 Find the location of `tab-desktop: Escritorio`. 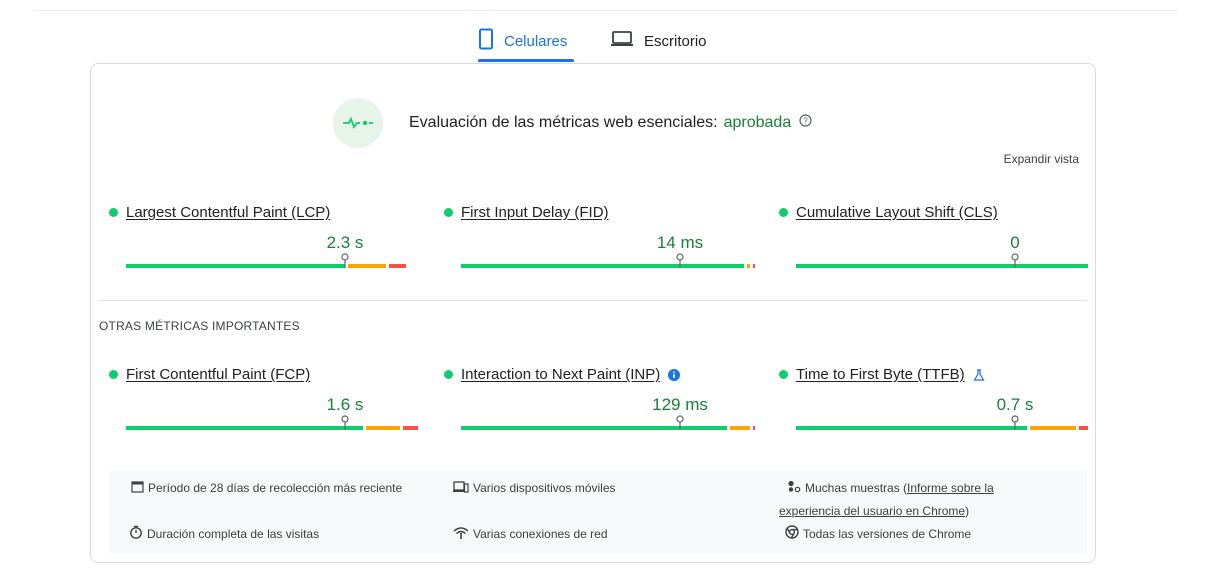

tab-desktop: Escritorio is located at coordinates (665, 41).